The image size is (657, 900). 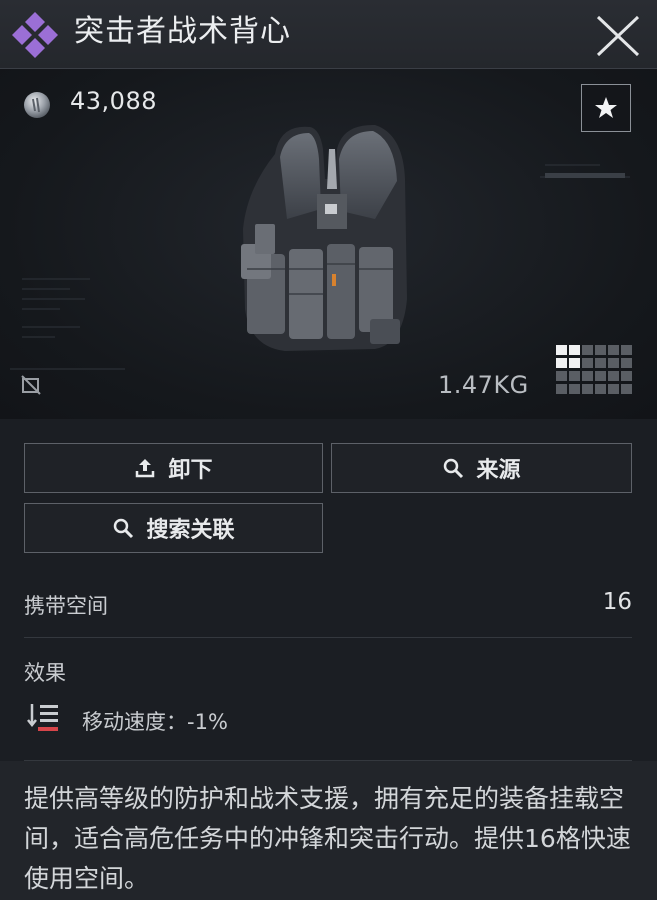 What do you see at coordinates (617, 602) in the screenshot?
I see `capacity-value: 16` at bounding box center [617, 602].